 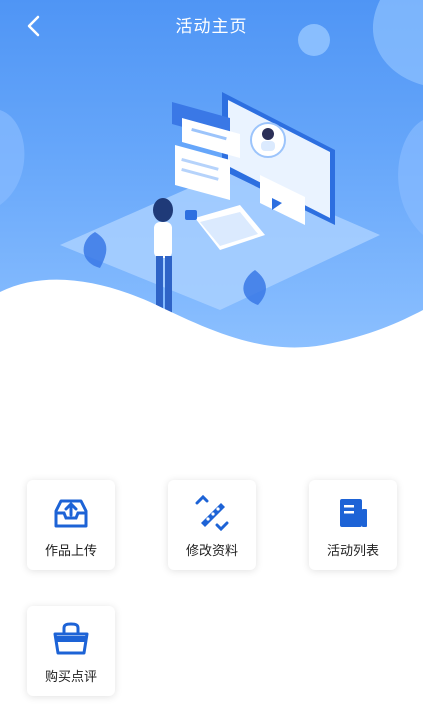 I want to click on shopping-basket-icon, so click(x=71, y=639).